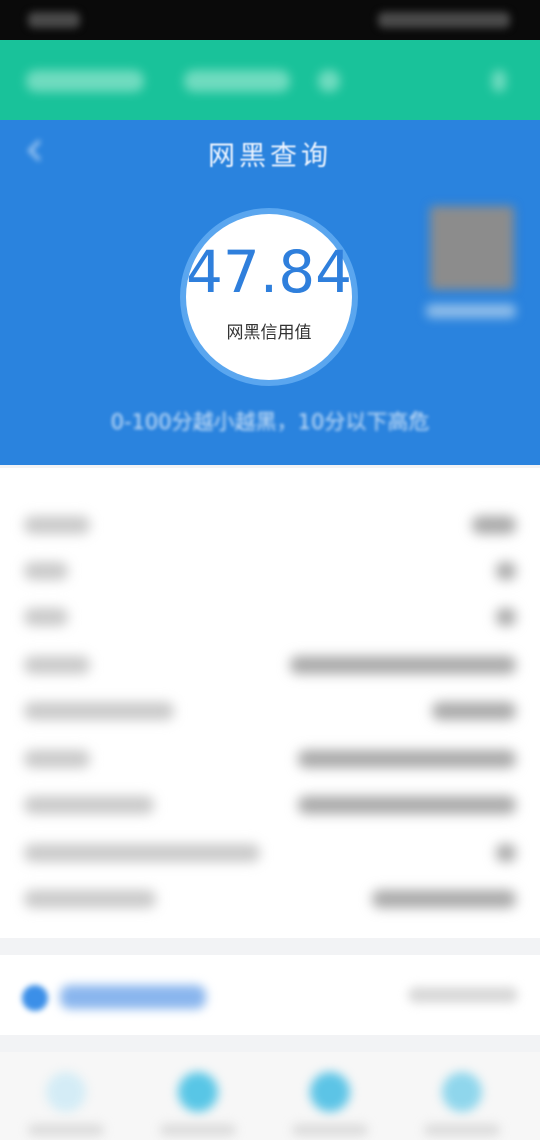  Describe the element at coordinates (269, 333) in the screenshot. I see `credit-score-label: 网黑信用值` at that location.